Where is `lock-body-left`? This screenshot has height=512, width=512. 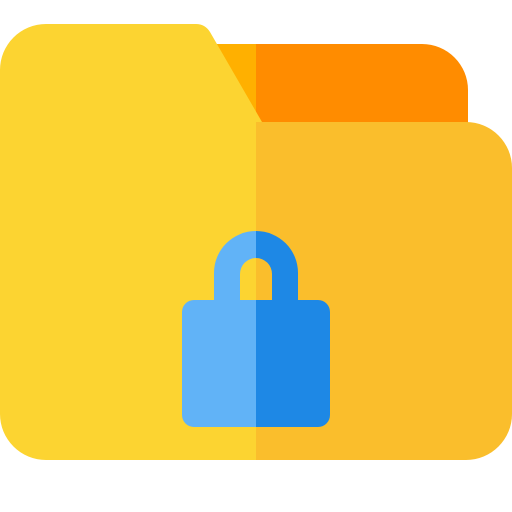 lock-body-left is located at coordinates (219, 363).